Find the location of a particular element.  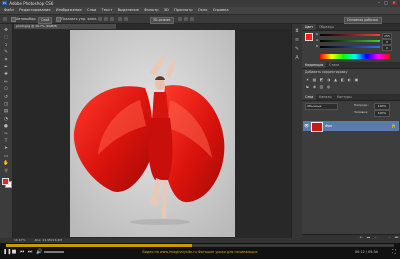

color-spectrum-ramp is located at coordinates (355, 56).